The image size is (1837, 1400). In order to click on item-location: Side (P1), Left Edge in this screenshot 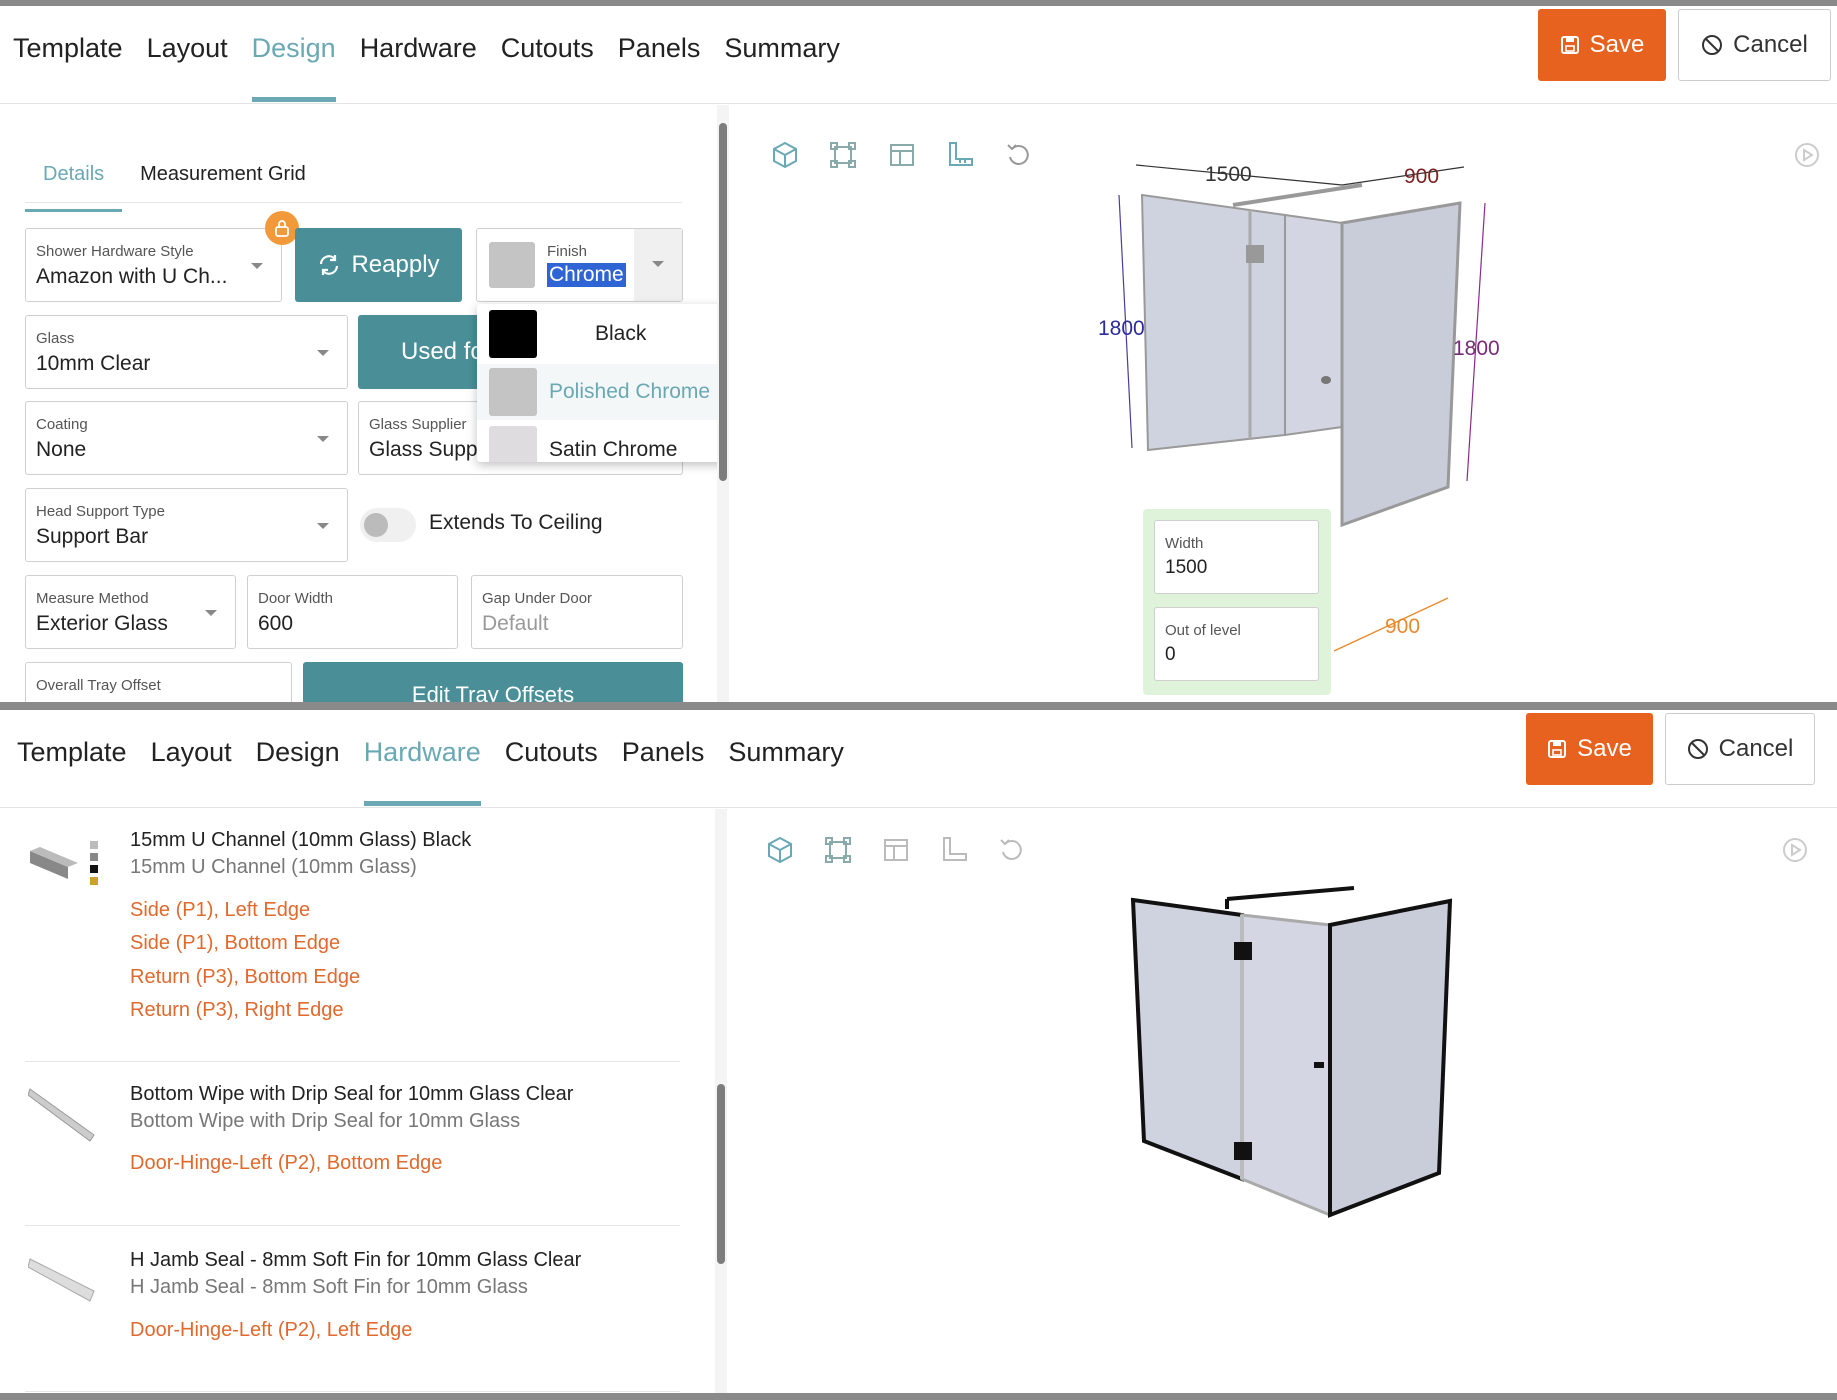, I will do `click(220, 910)`.